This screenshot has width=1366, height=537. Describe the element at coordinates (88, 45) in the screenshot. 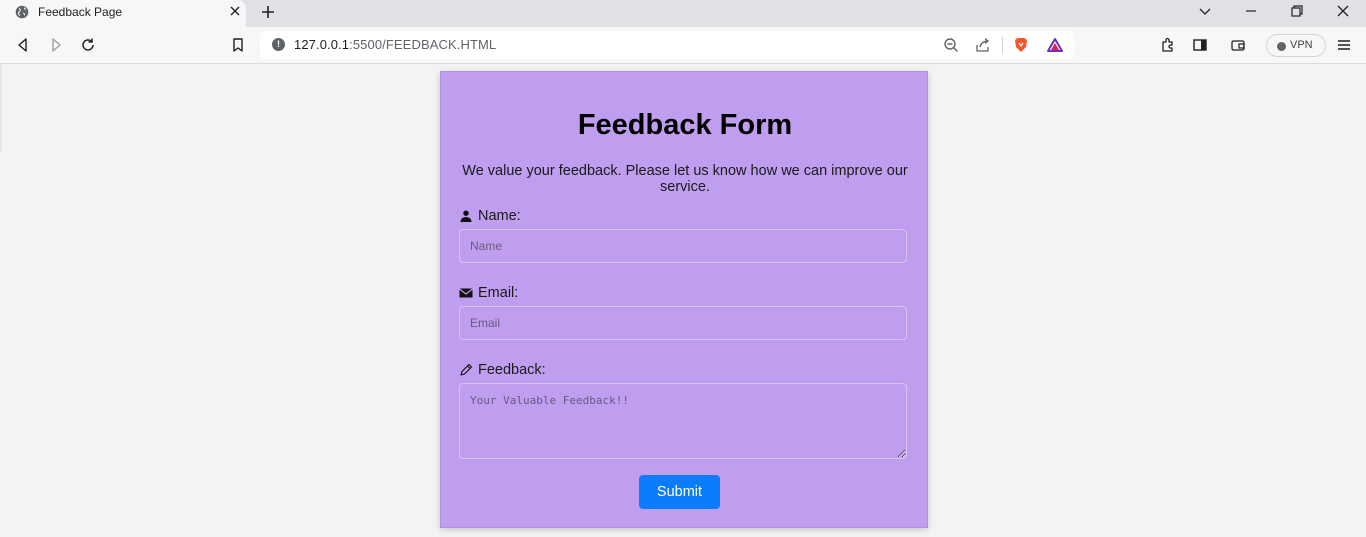

I see `reload-icon` at that location.